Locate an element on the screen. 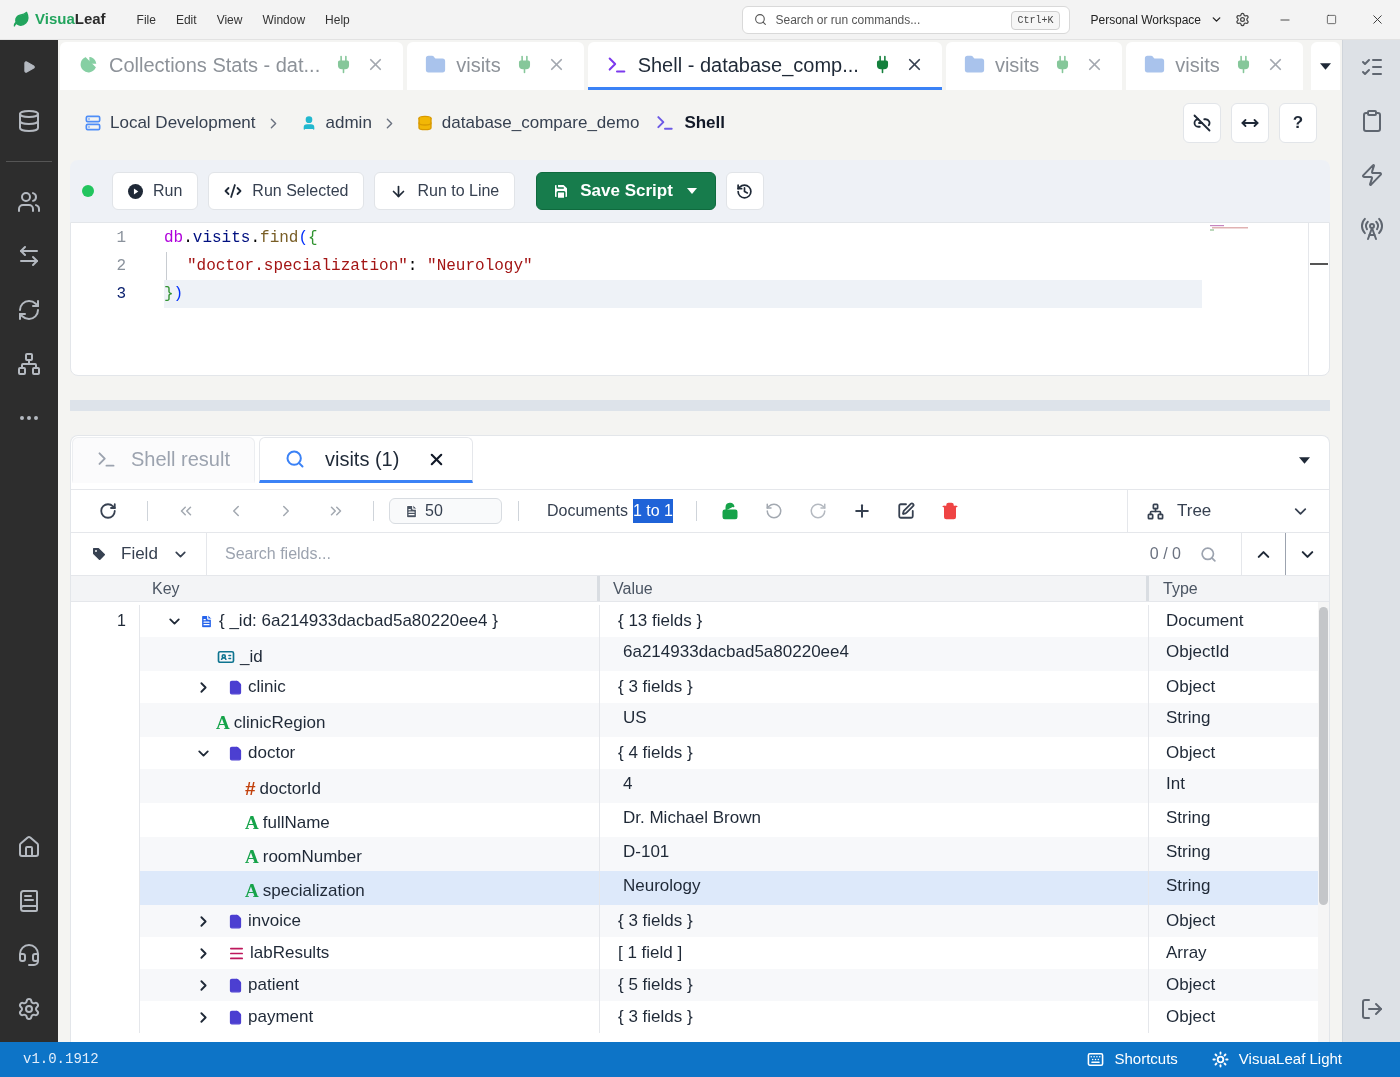 Image resolution: width=1400 pixels, height=1077 pixels. toolbar-button: Run is located at coordinates (155, 191).